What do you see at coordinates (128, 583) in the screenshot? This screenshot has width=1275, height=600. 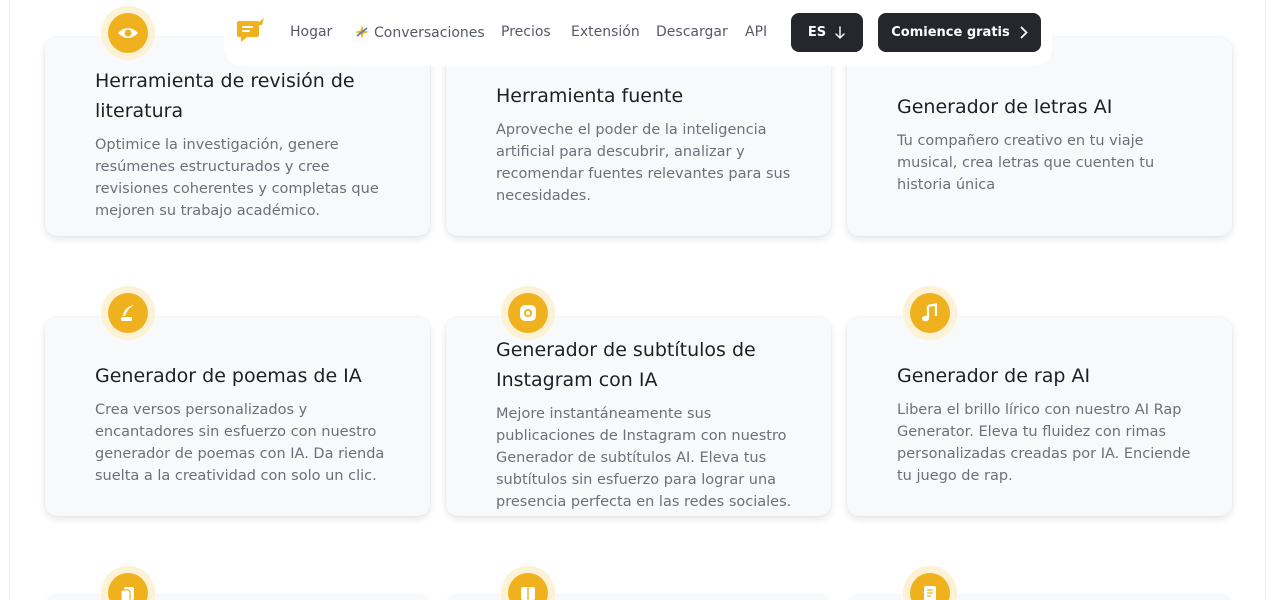 I see `document-copy-icon` at bounding box center [128, 583].